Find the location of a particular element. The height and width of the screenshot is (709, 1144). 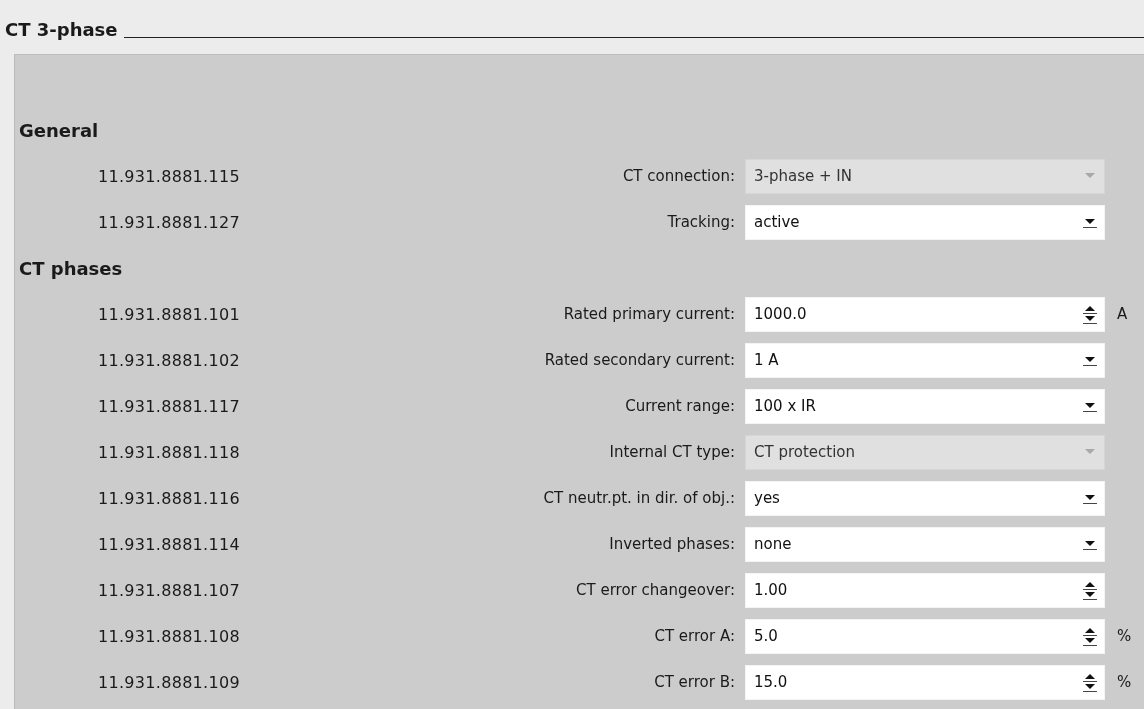

dropdown-field: 1 A is located at coordinates (925, 360).